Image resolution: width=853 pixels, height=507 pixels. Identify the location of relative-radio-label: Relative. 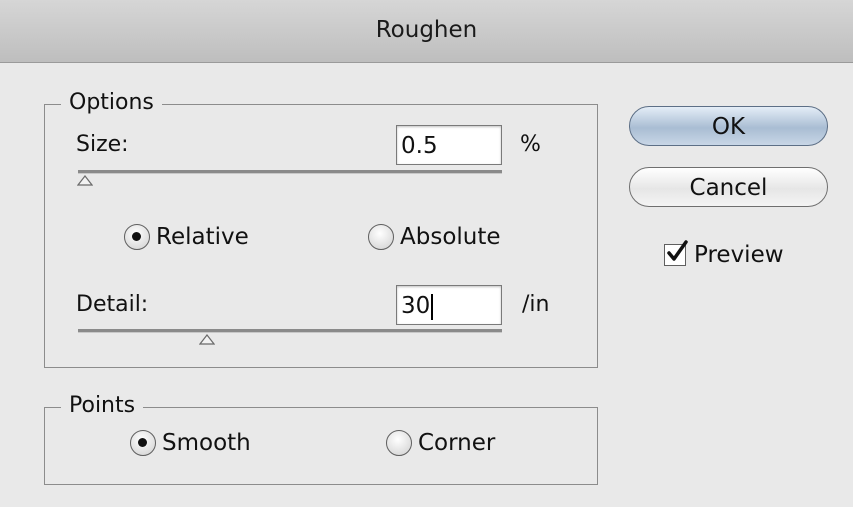
(202, 237).